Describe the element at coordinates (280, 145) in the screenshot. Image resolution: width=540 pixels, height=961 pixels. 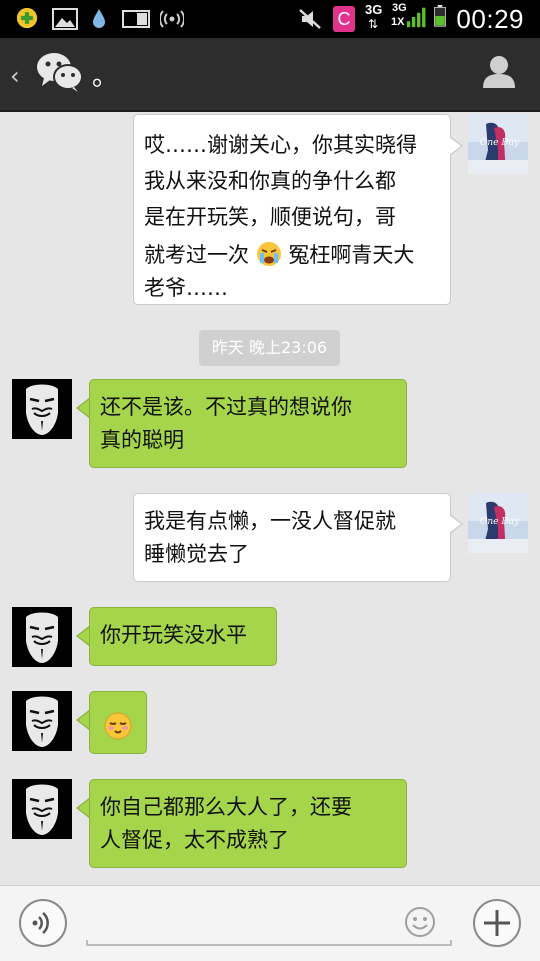
I see `message-line: 哎……谢谢关心，你其实晓得` at that location.